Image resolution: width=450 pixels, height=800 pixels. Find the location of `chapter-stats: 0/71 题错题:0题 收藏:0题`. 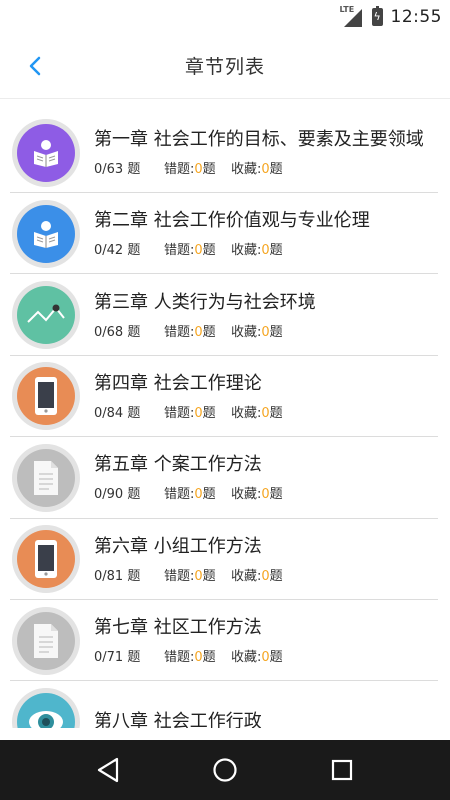

chapter-stats: 0/71 题错题:0题 收藏:0题 is located at coordinates (267, 655).